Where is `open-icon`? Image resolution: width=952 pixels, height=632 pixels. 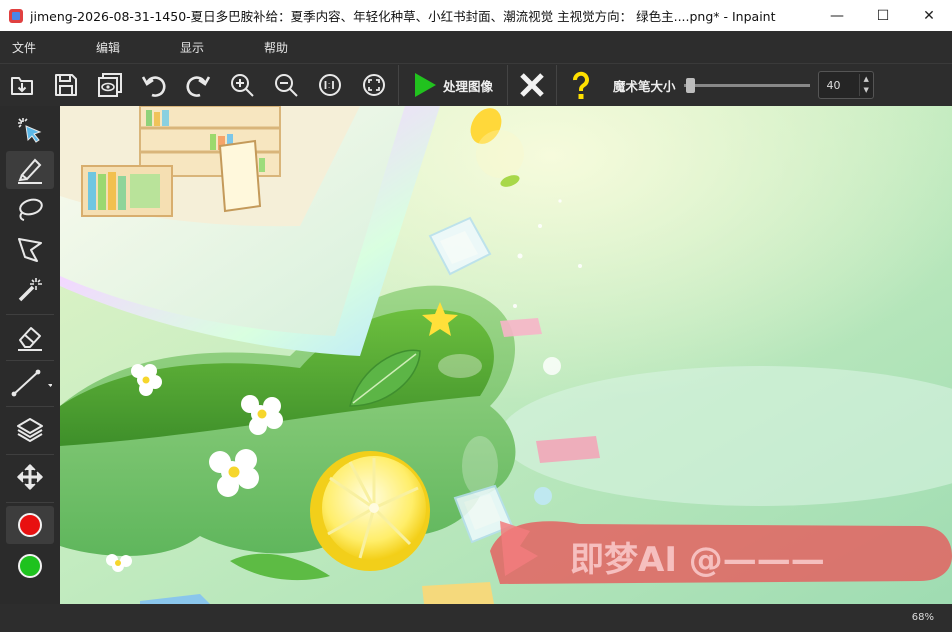 open-icon is located at coordinates (22, 86).